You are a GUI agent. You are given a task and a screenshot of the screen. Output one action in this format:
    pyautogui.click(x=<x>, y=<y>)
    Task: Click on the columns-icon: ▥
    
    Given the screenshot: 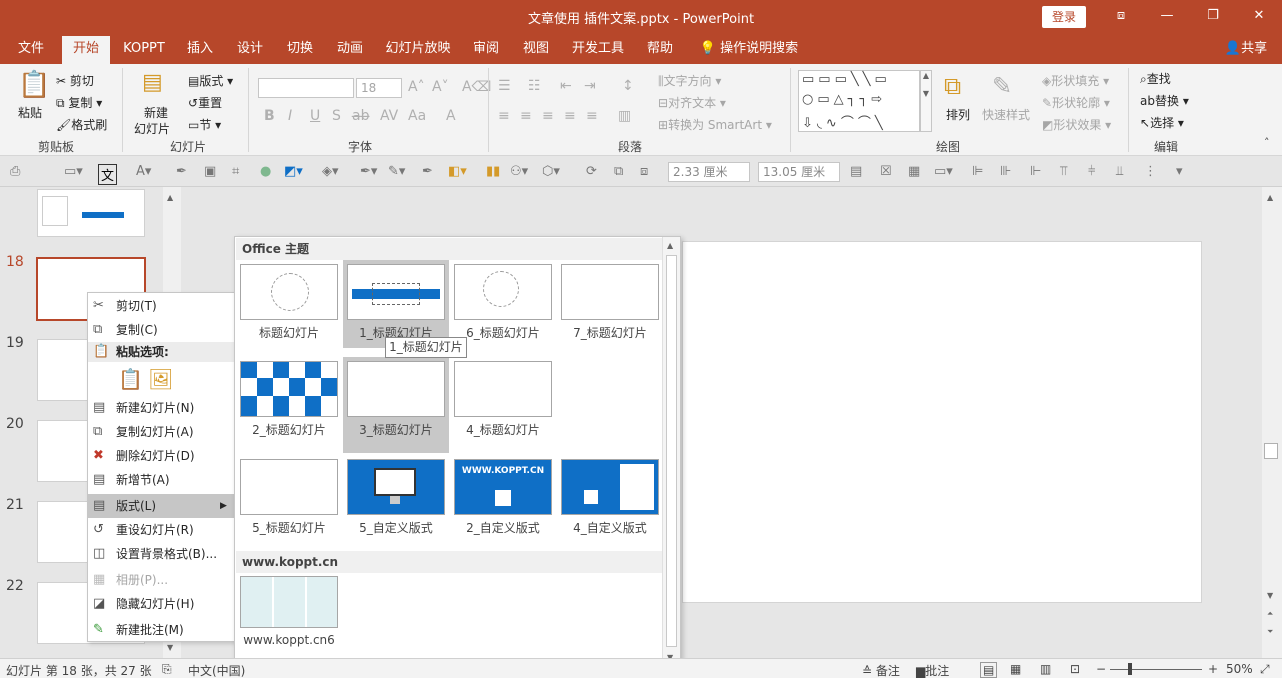 What is the action you would take?
    pyautogui.click(x=624, y=116)
    